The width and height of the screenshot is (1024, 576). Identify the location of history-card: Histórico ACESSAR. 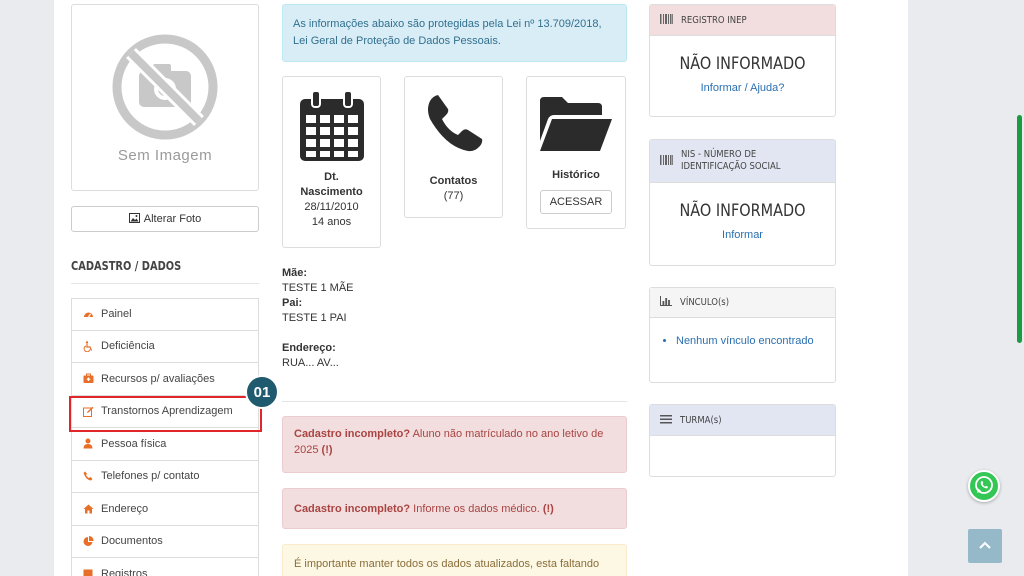
(576, 152).